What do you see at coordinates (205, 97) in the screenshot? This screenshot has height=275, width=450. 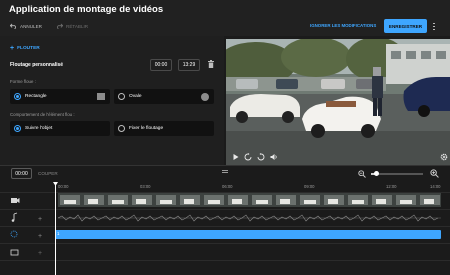 I see `oval-shape-icon` at bounding box center [205, 97].